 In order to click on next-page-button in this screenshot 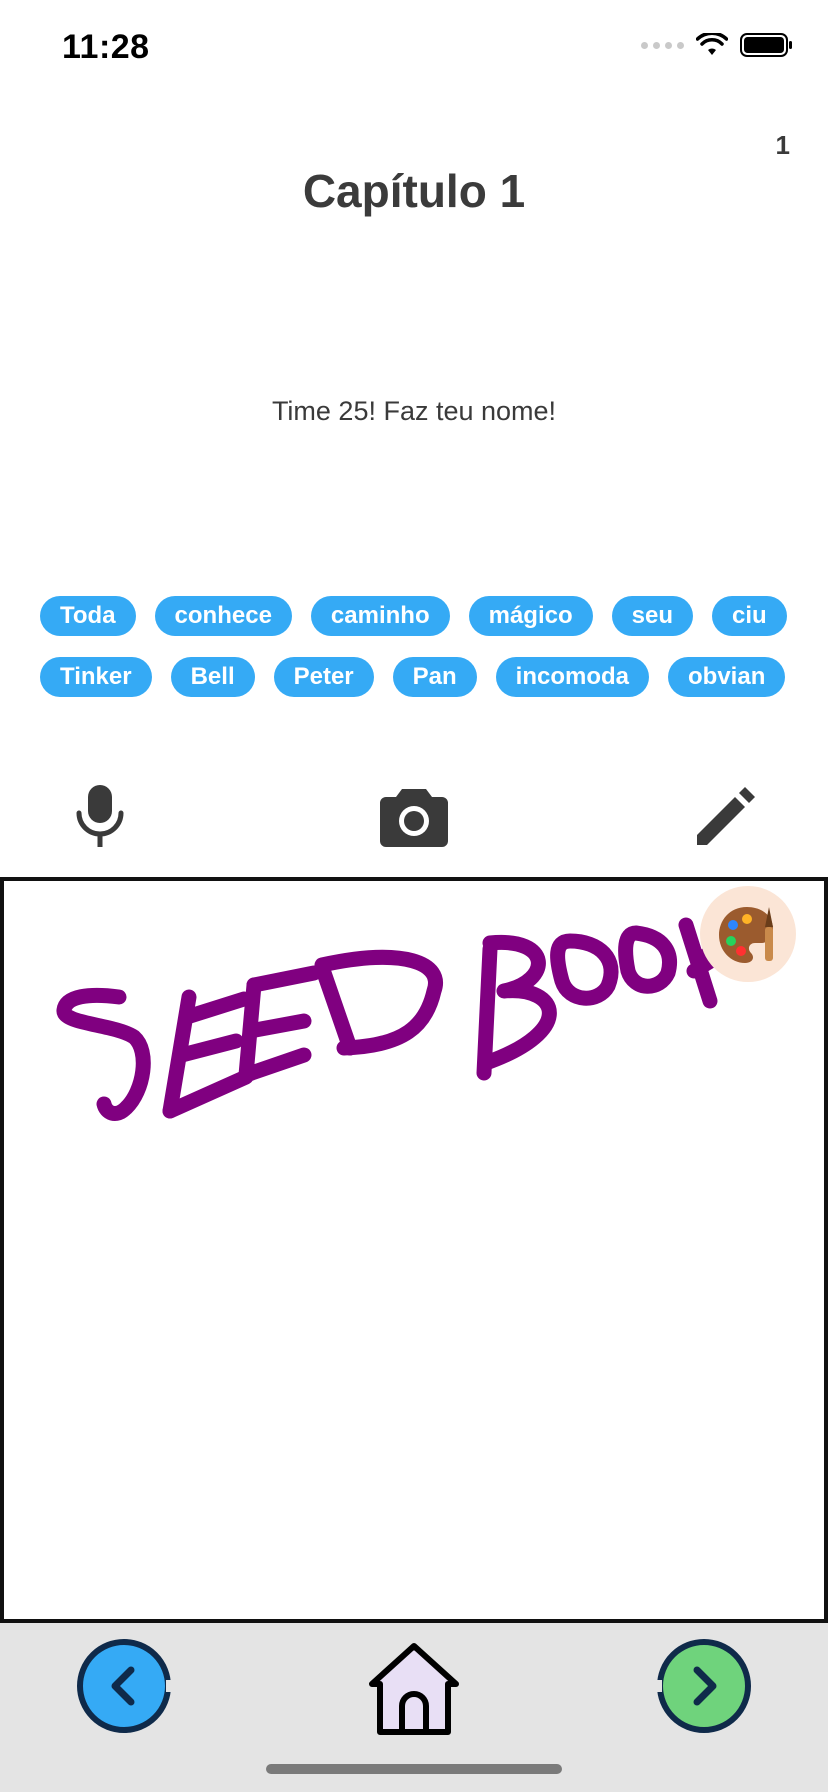, I will do `click(704, 1688)`.